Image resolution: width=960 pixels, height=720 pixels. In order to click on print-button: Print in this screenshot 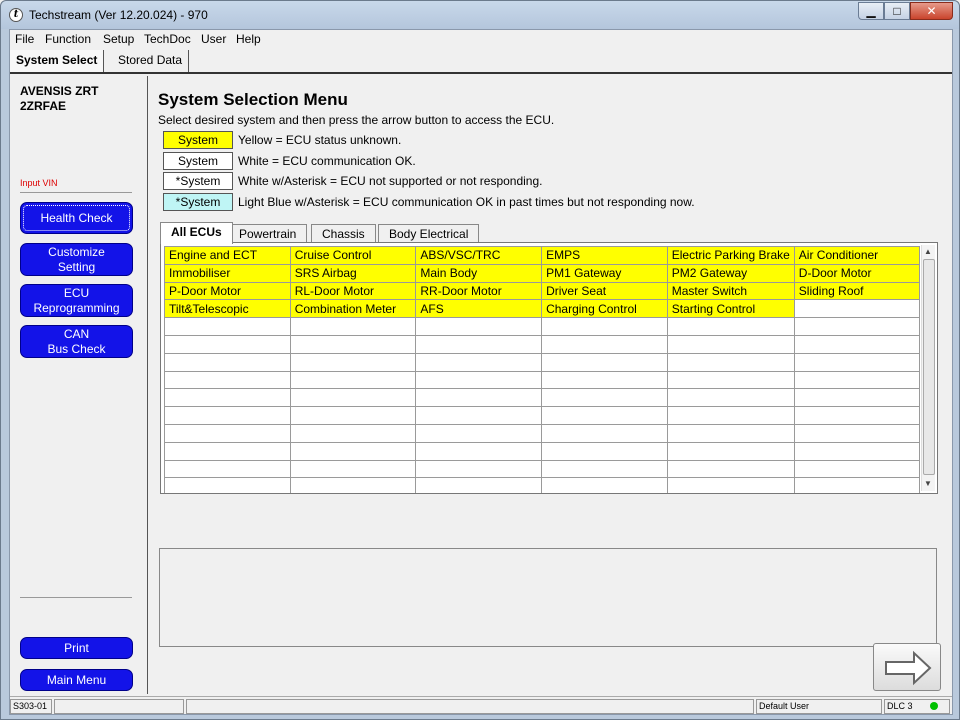, I will do `click(76, 648)`.